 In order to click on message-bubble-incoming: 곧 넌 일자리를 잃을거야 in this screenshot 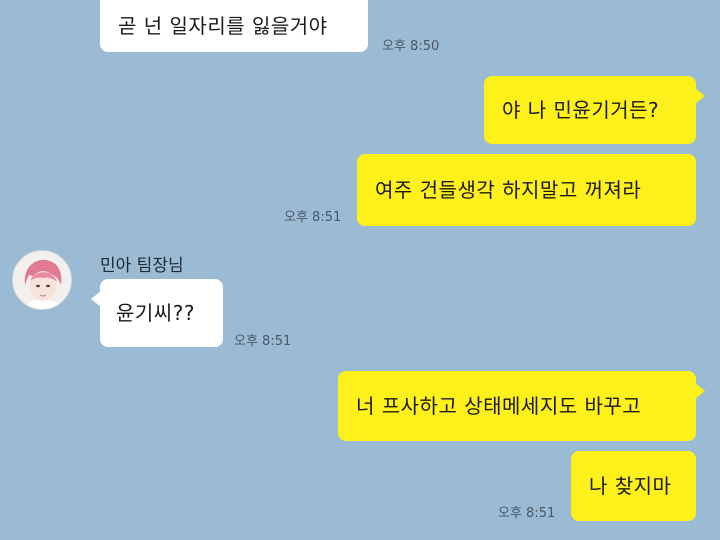, I will do `click(234, 26)`.